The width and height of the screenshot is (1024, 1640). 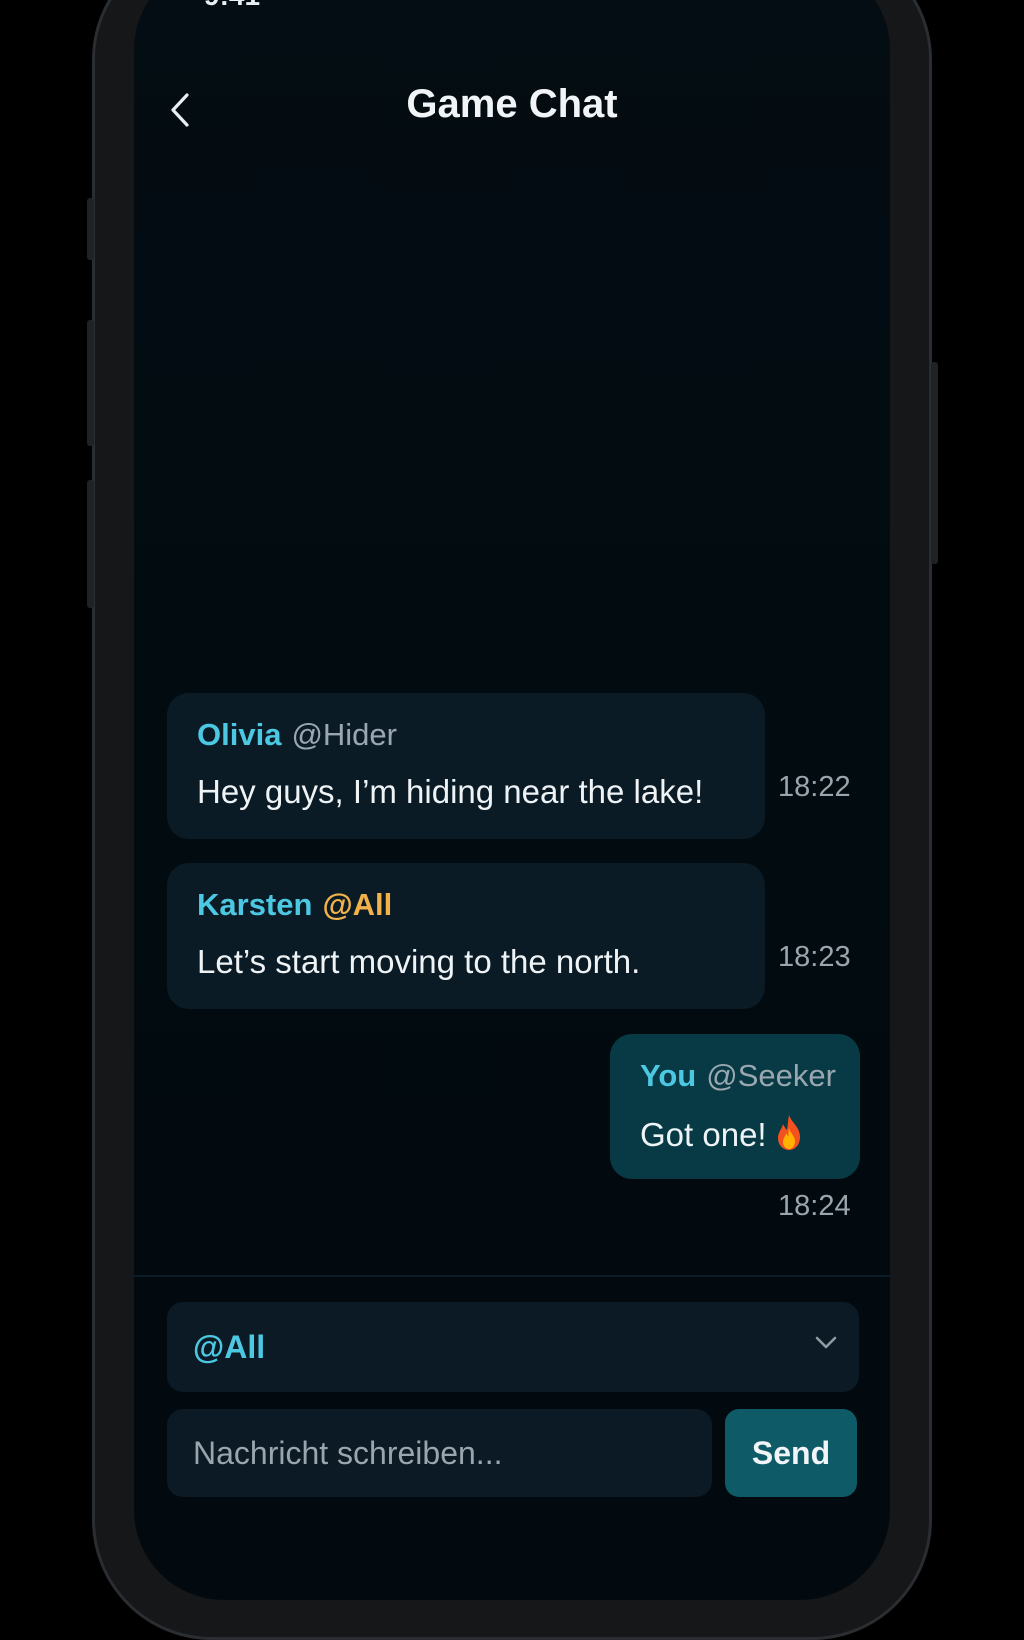 What do you see at coordinates (239, 734) in the screenshot?
I see `sender-name: Olivia` at bounding box center [239, 734].